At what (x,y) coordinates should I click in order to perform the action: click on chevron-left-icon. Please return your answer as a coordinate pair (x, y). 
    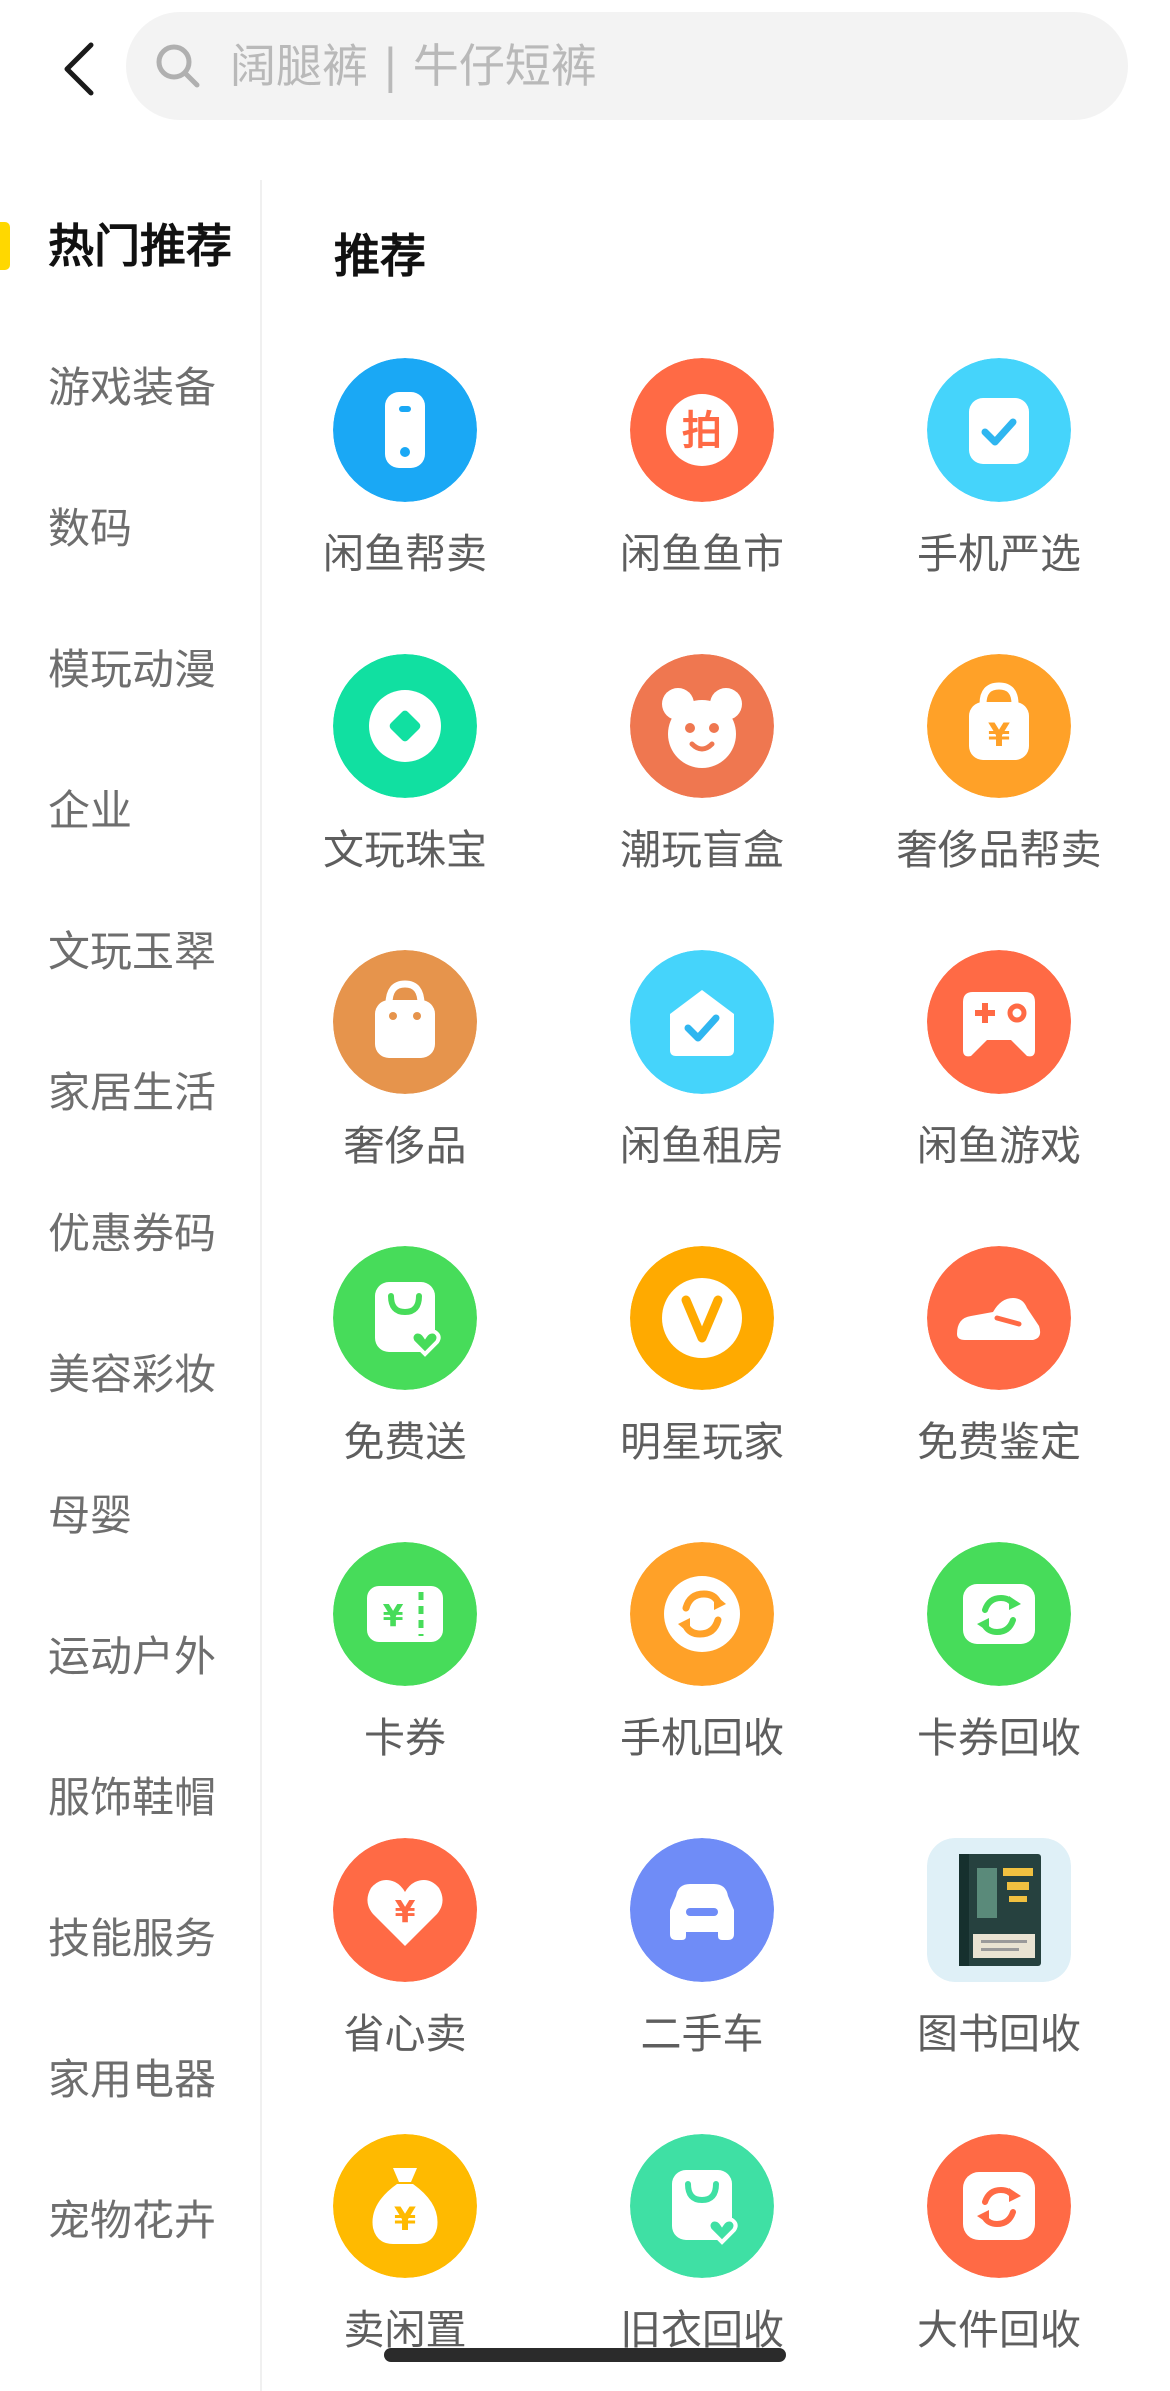
    Looking at the image, I should click on (79, 69).